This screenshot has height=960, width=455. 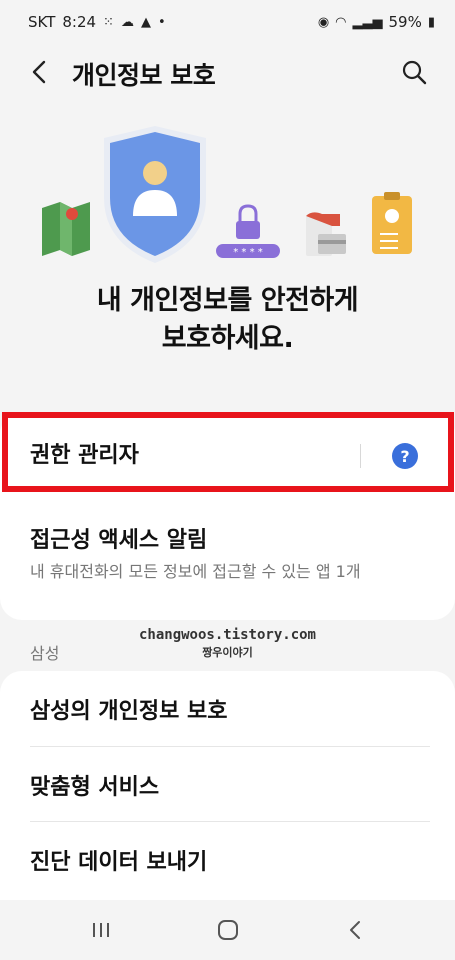 I want to click on system-navigation-bar, so click(x=227, y=930).